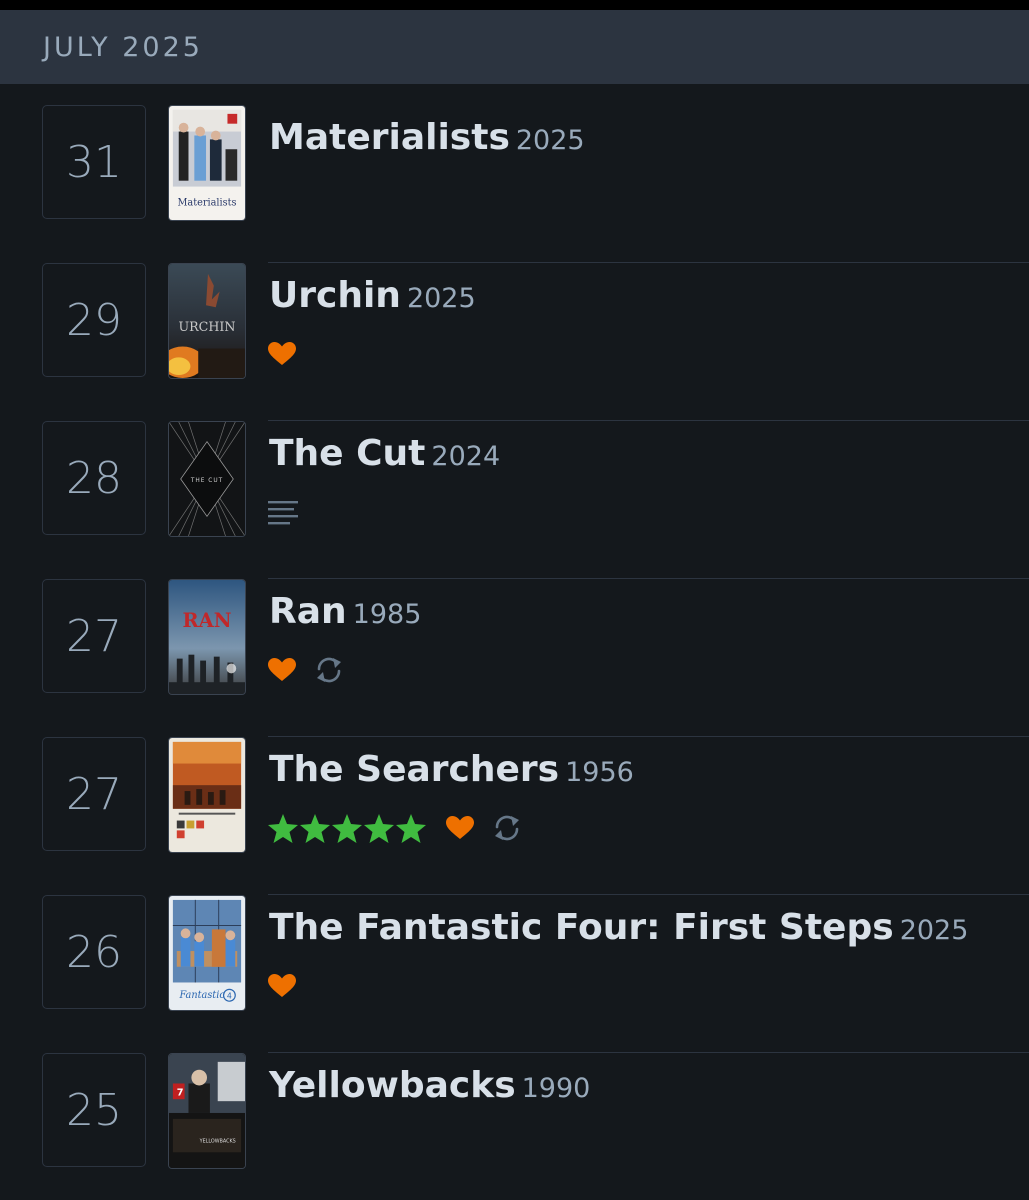 This screenshot has width=1029, height=1200. Describe the element at coordinates (206, 620) in the screenshot. I see `poster-caption: RAN` at that location.